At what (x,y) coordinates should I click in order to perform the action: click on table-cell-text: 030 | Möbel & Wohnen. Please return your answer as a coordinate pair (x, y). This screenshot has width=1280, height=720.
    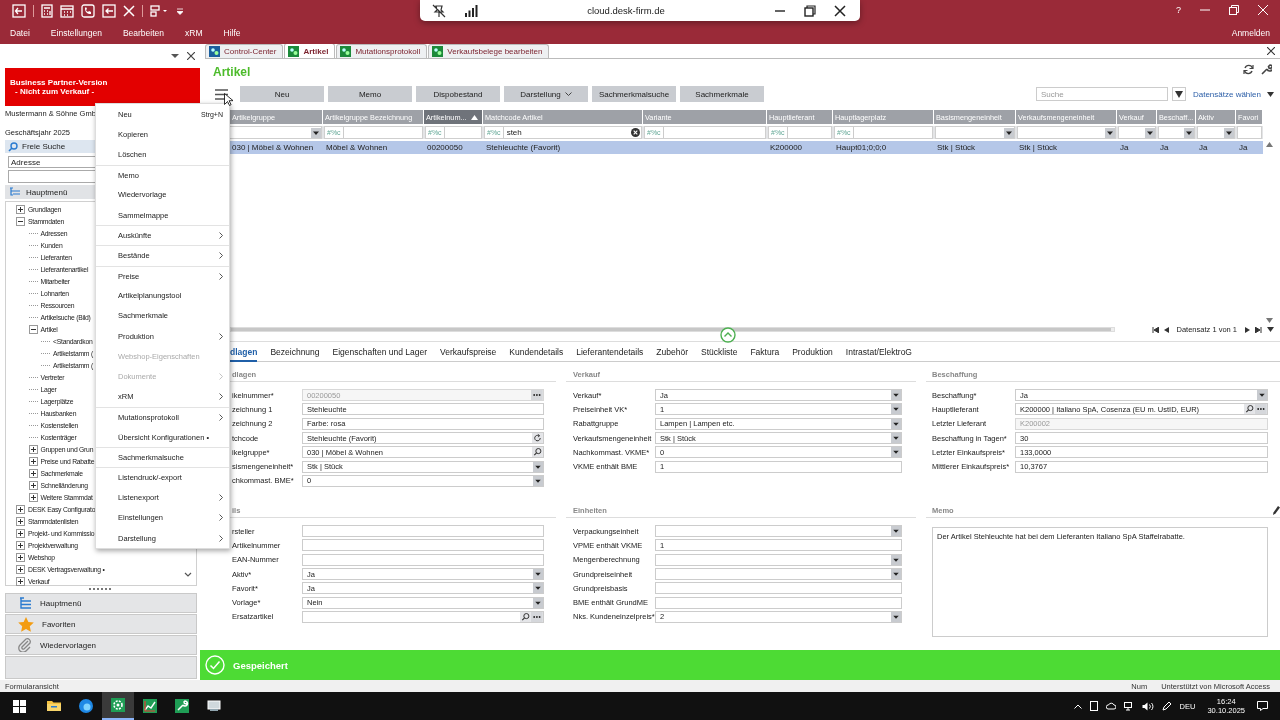
    Looking at the image, I should click on (273, 148).